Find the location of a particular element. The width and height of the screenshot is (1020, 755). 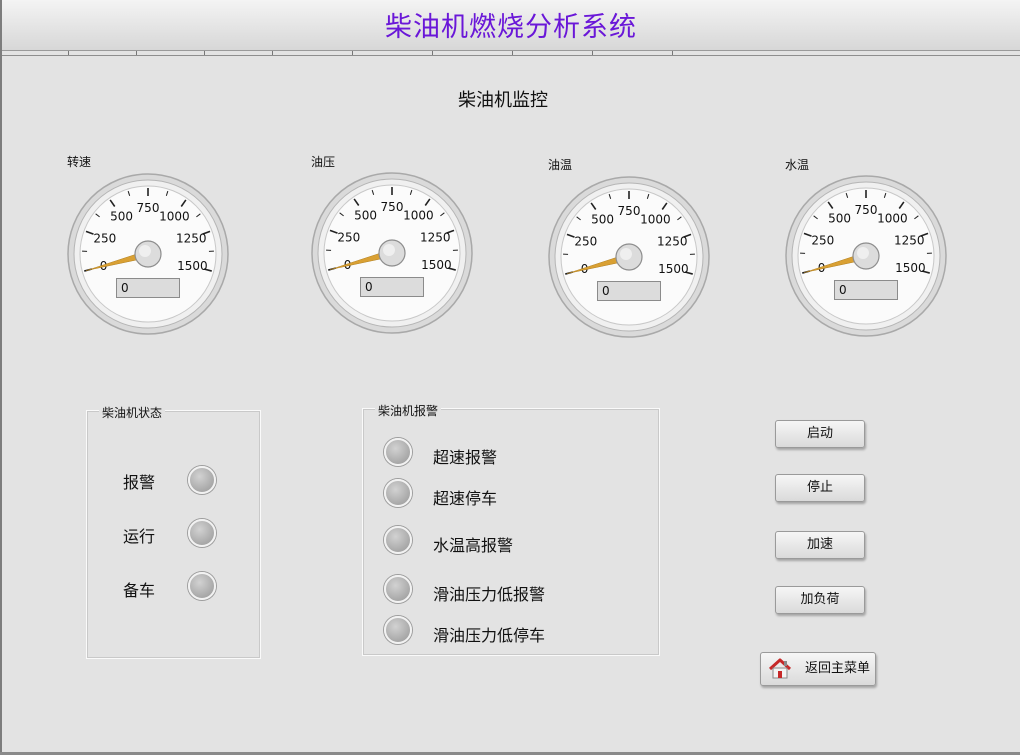

water-temp-gauge: 0 250 500 7501000 1250 1500 0 is located at coordinates (866, 256).